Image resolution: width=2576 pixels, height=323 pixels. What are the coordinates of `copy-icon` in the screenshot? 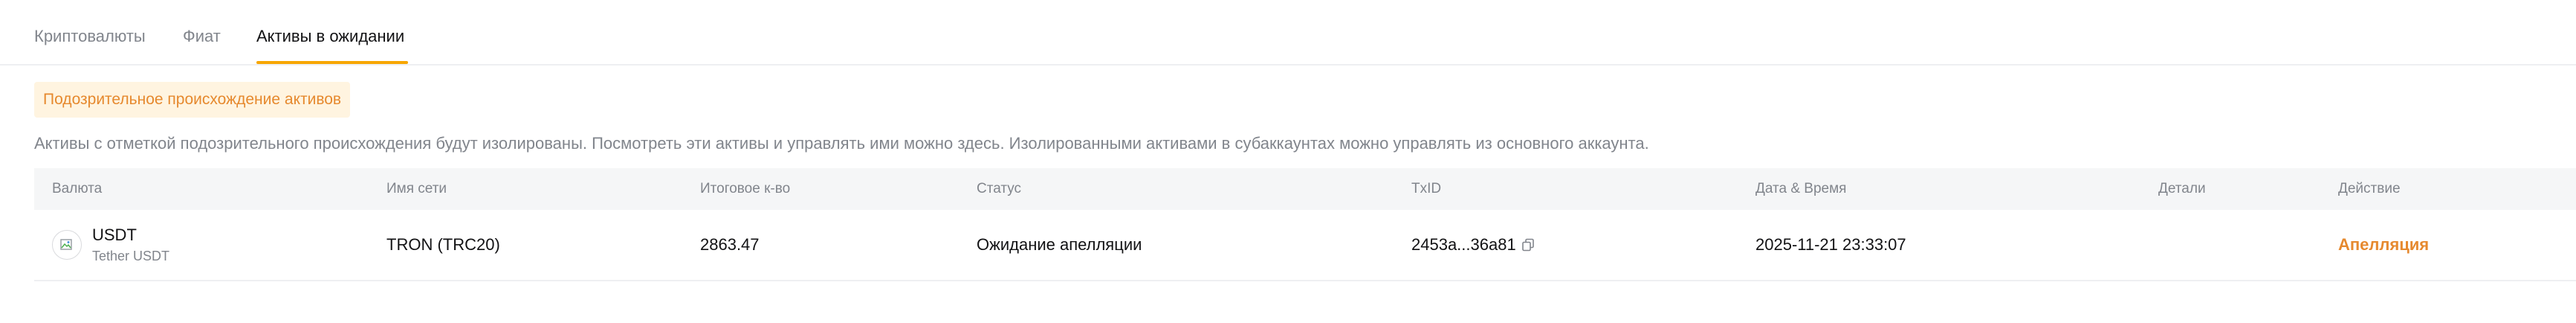 It's located at (1528, 245).